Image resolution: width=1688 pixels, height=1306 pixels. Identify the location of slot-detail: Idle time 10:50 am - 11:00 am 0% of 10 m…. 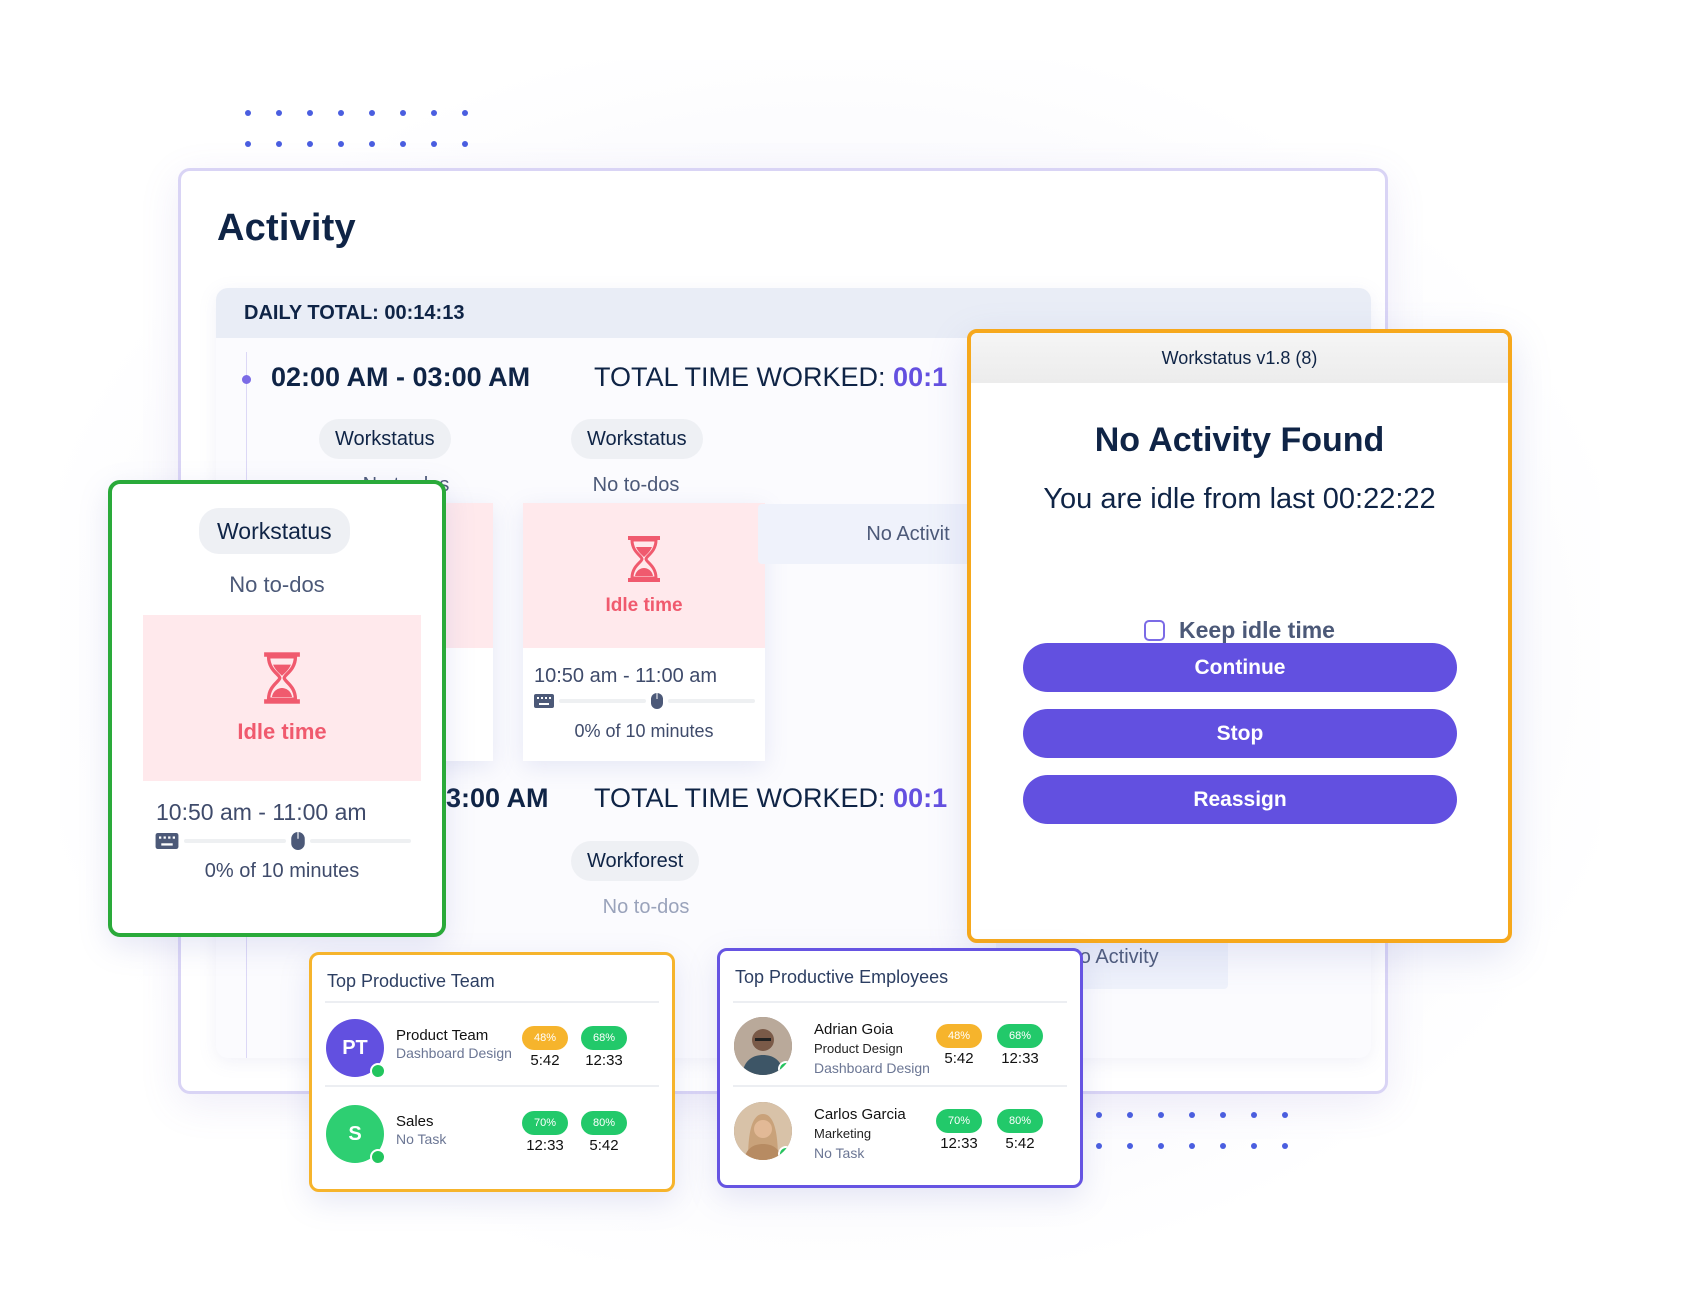
(282, 764).